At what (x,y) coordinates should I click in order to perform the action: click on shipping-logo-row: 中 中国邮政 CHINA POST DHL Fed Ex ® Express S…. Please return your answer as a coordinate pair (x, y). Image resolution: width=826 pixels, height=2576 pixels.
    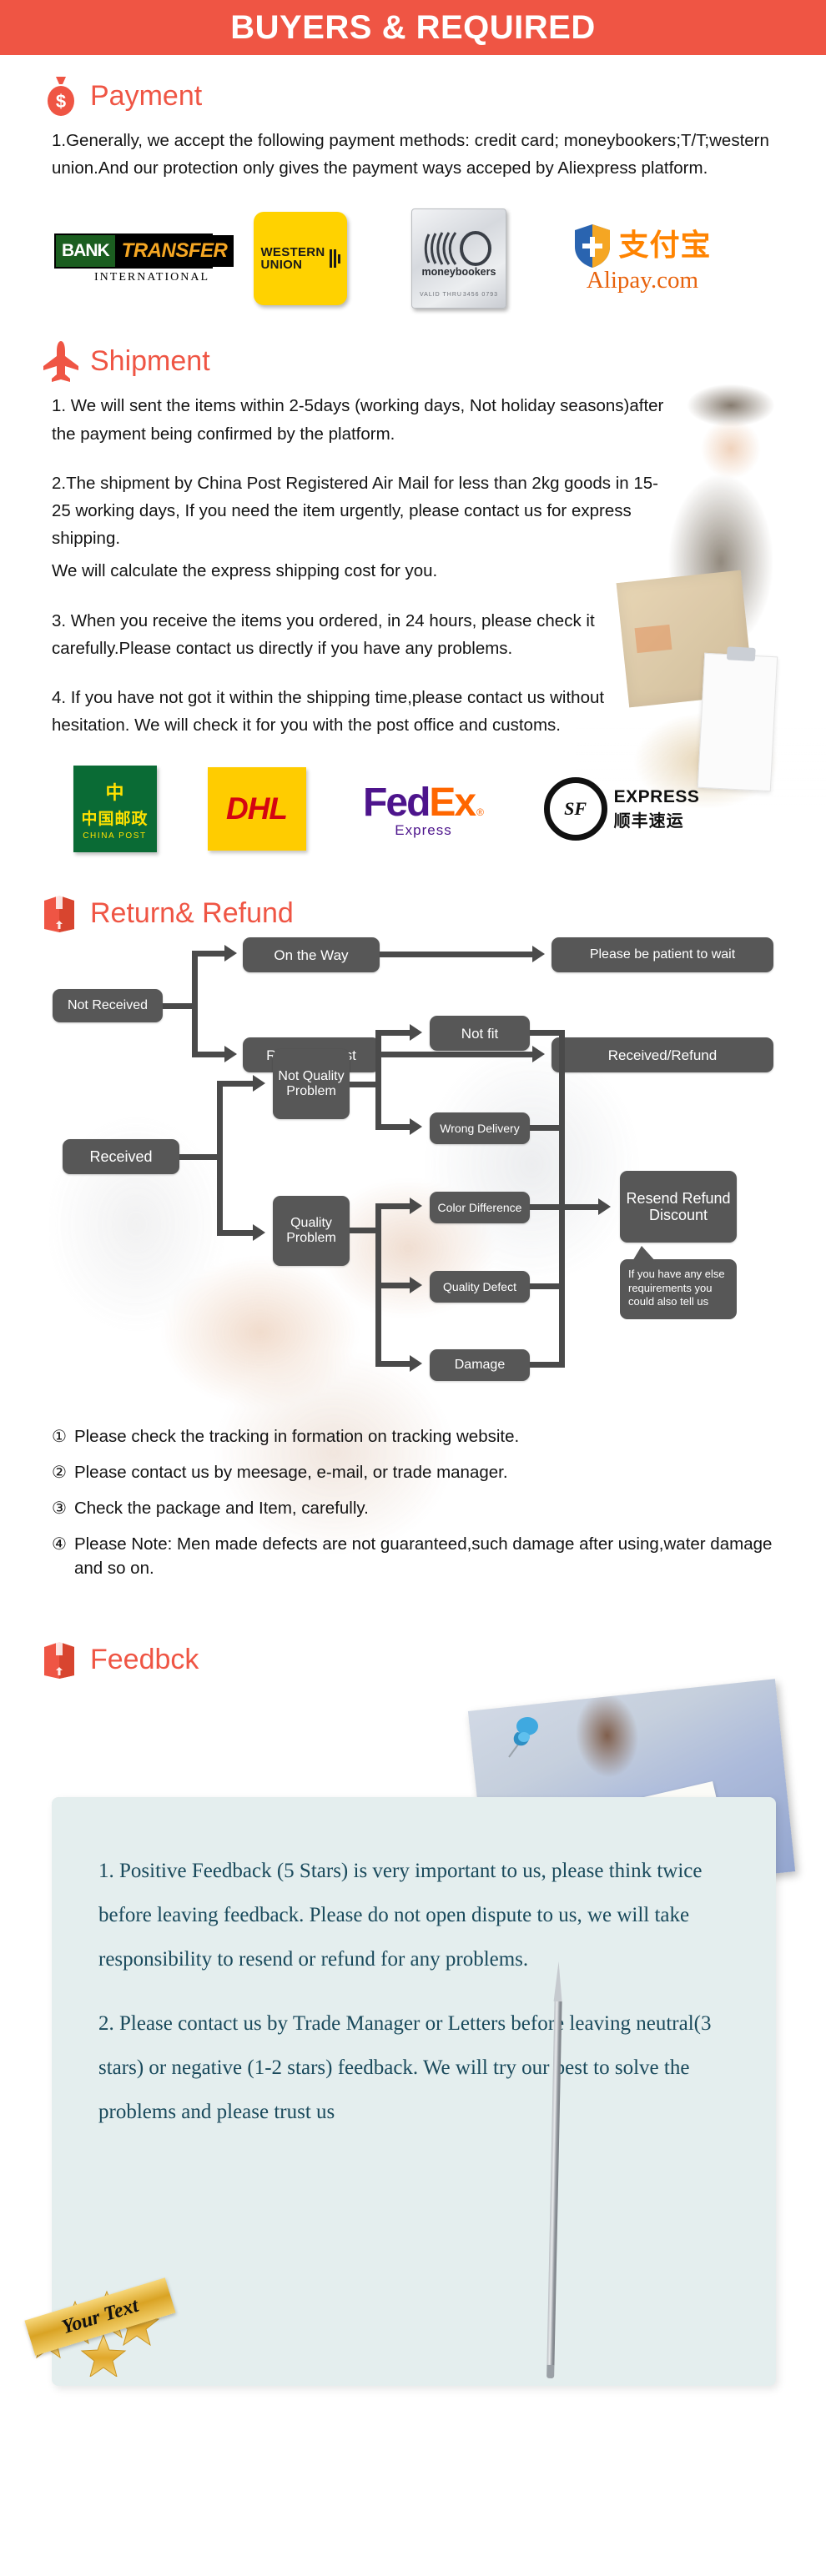
    Looking at the image, I should click on (413, 809).